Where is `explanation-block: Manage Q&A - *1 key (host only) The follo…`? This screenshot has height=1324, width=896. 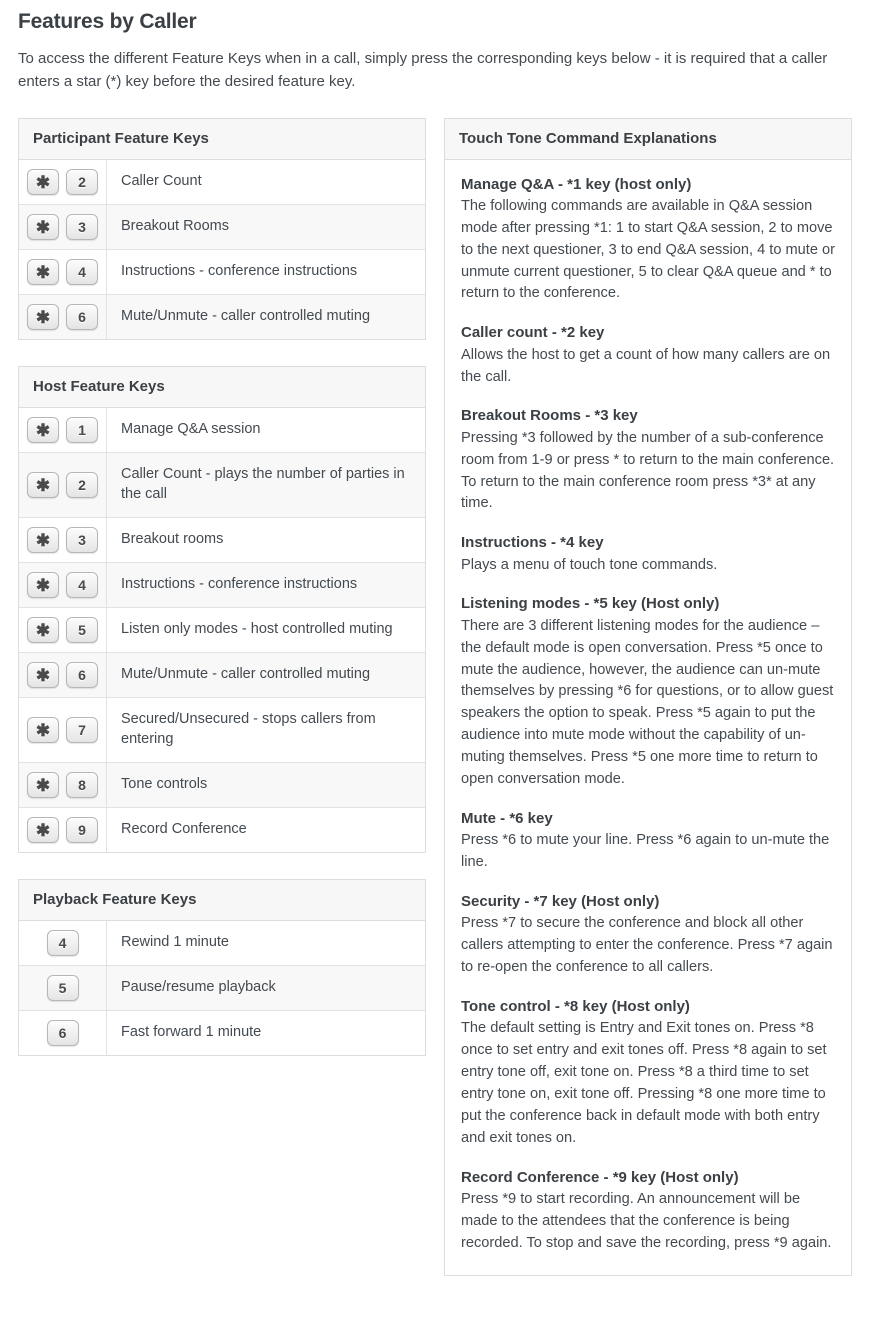
explanation-block: Manage Q&A - *1 key (host only) The follo… is located at coordinates (648, 240).